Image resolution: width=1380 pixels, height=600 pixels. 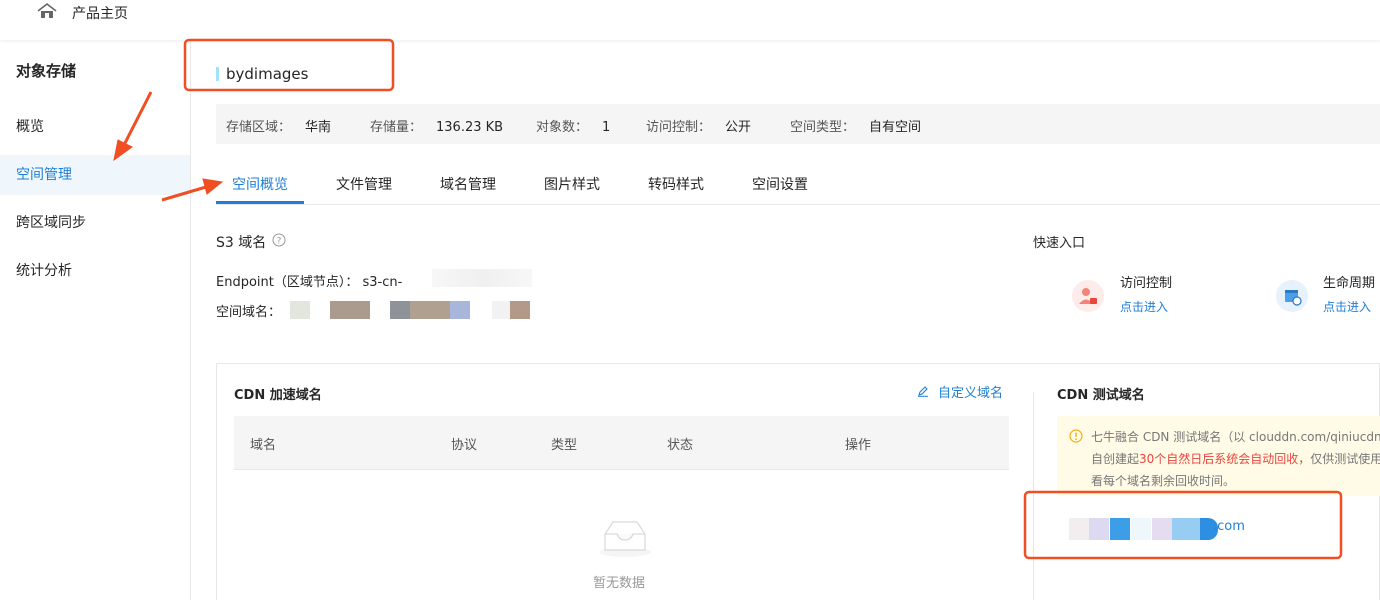 I want to click on s3-domain-title: S3 域名, so click(x=241, y=243).